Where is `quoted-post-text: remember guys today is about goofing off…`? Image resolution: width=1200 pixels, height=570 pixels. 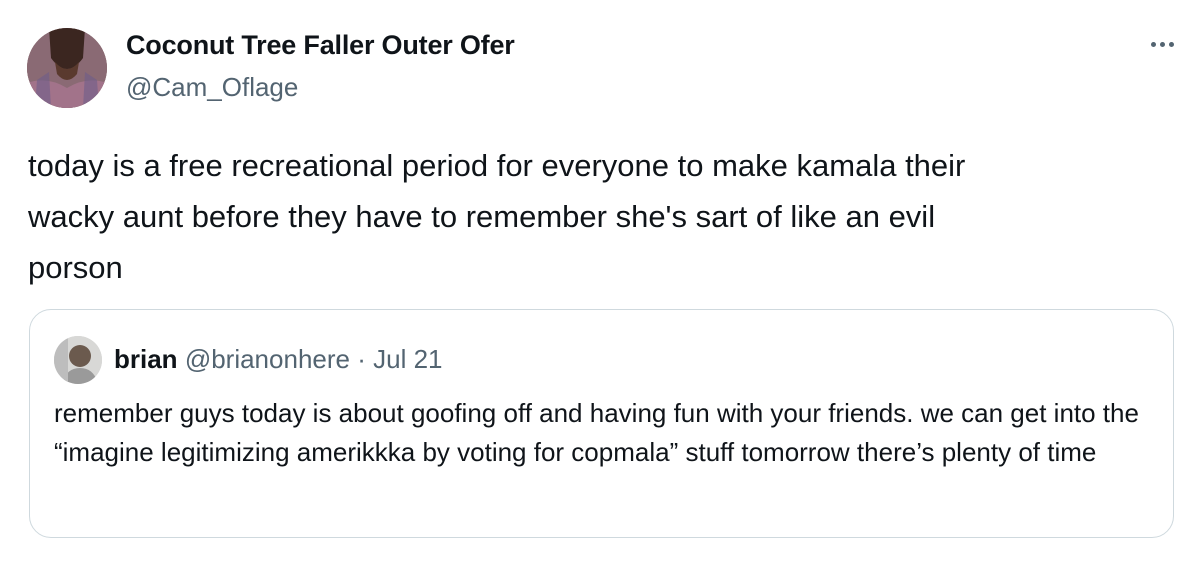
quoted-post-text: remember guys today is about goofing off… is located at coordinates (596, 432).